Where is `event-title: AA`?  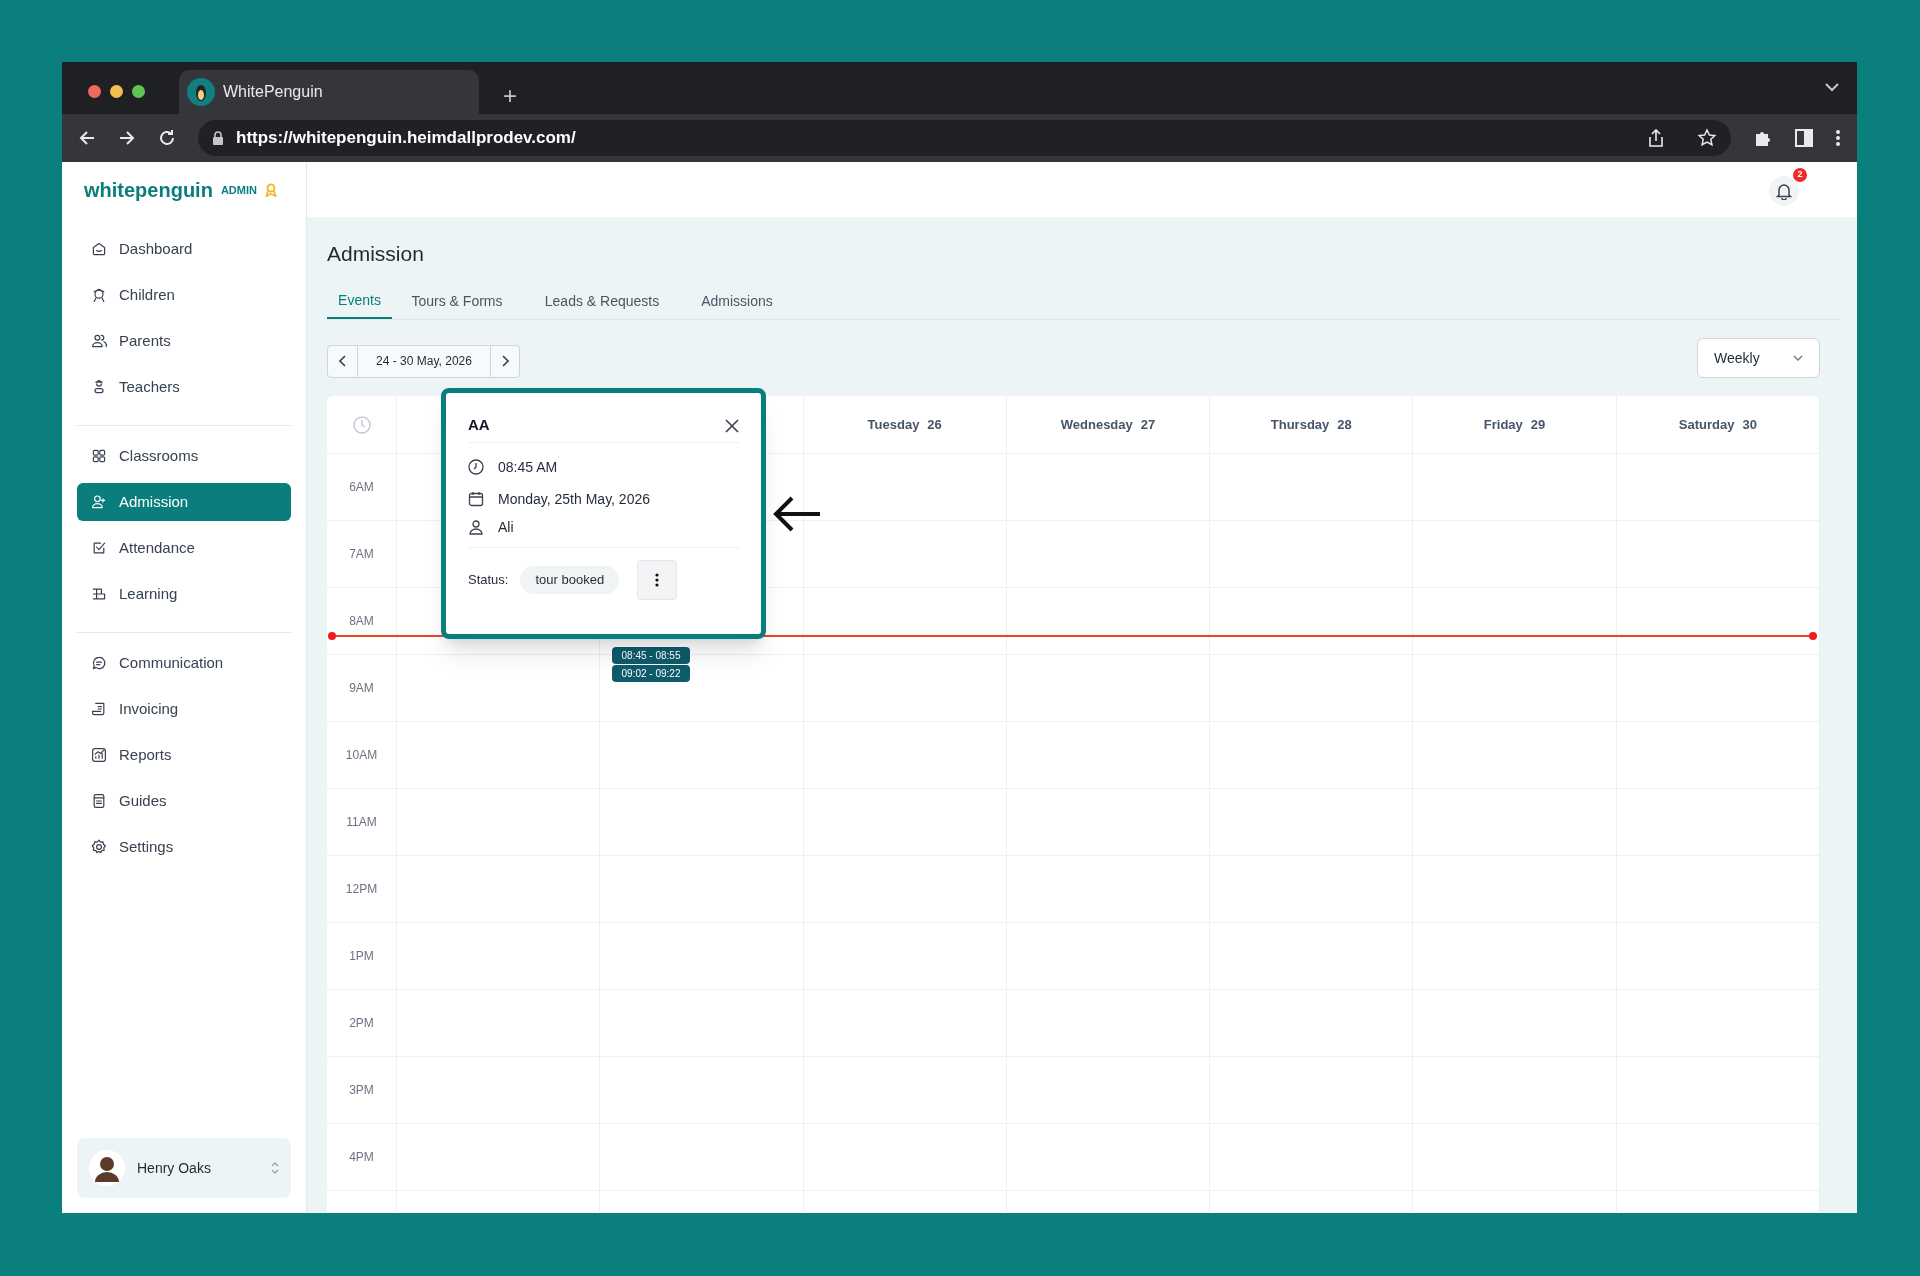 event-title: AA is located at coordinates (479, 425).